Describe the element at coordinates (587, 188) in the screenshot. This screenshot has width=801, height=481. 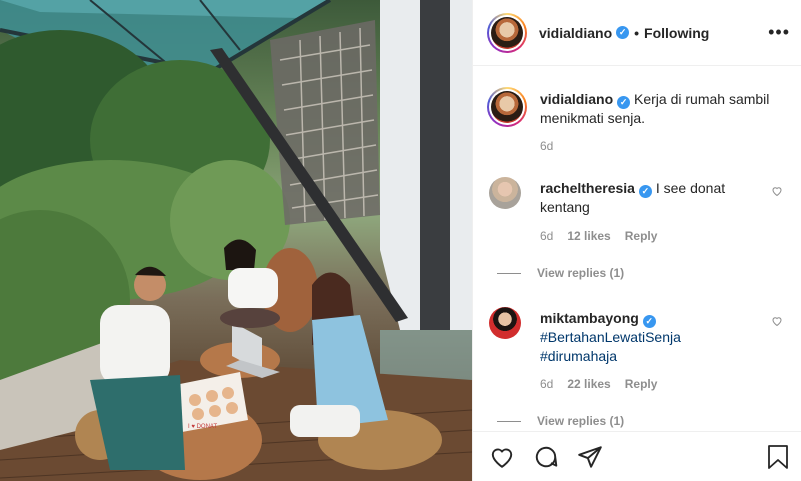
I see `commenter-username: racheltheresia` at that location.